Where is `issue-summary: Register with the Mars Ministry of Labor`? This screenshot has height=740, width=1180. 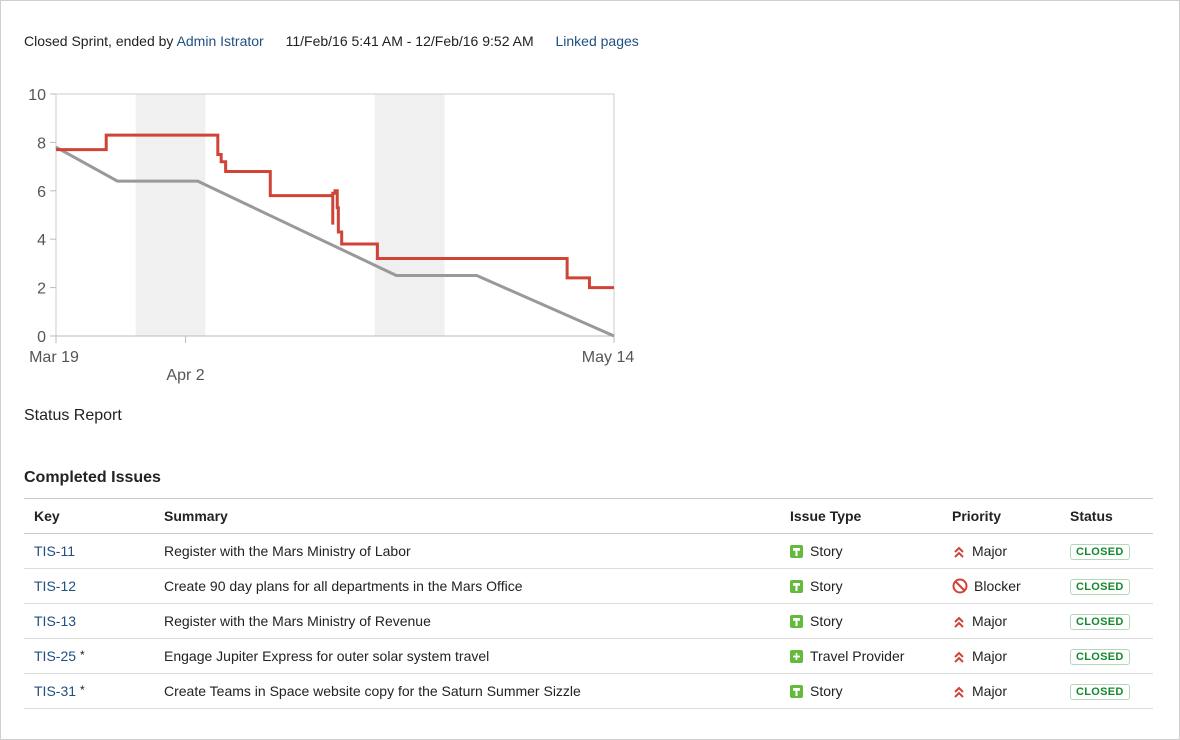 issue-summary: Register with the Mars Ministry of Labor is located at coordinates (467, 551).